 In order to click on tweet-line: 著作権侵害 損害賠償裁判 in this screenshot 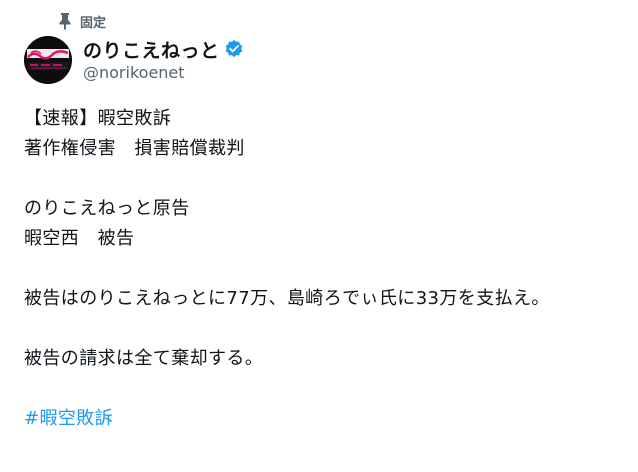, I will do `click(134, 148)`.